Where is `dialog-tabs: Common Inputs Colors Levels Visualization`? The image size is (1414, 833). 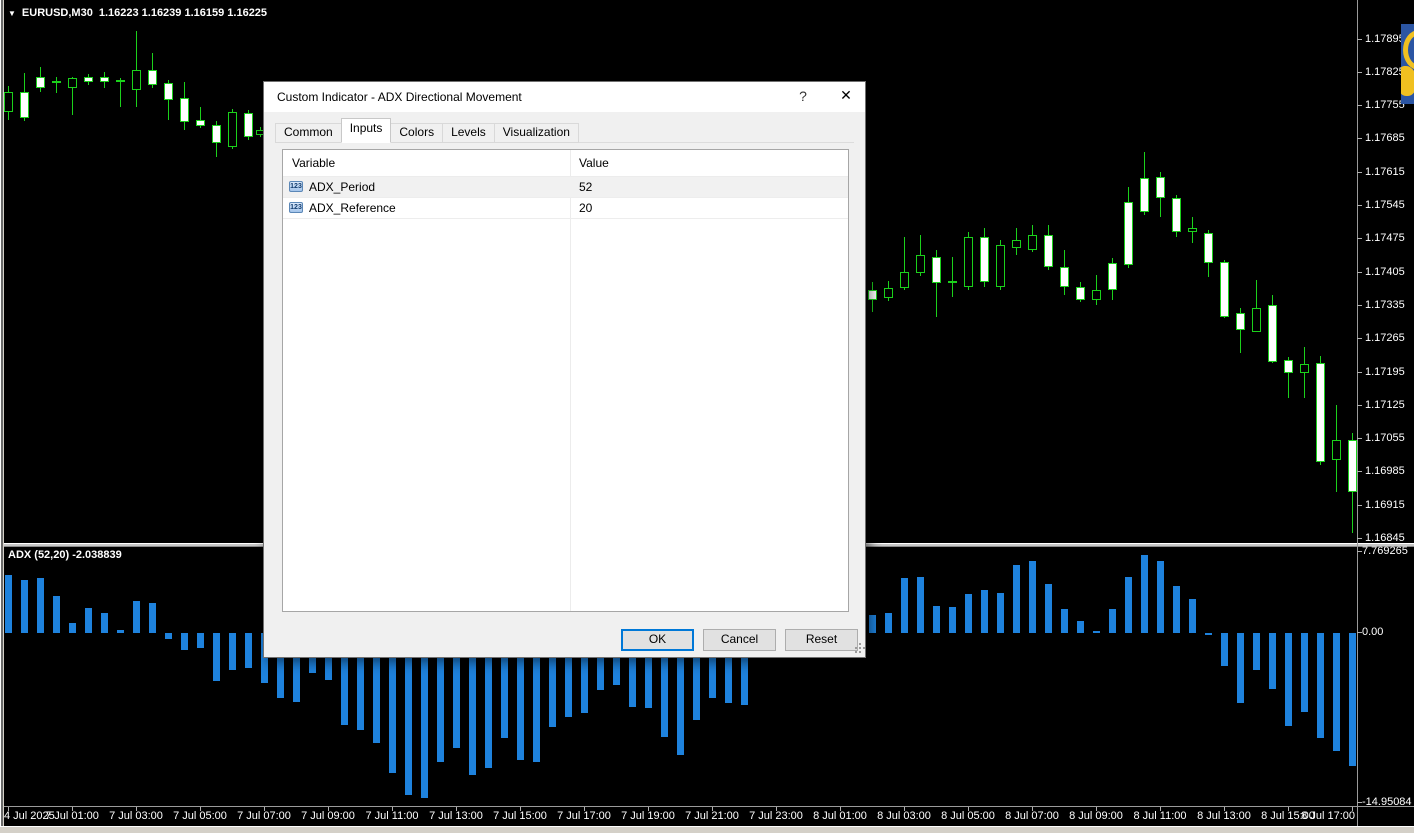
dialog-tabs: Common Inputs Colors Levels Visualization is located at coordinates (427, 130).